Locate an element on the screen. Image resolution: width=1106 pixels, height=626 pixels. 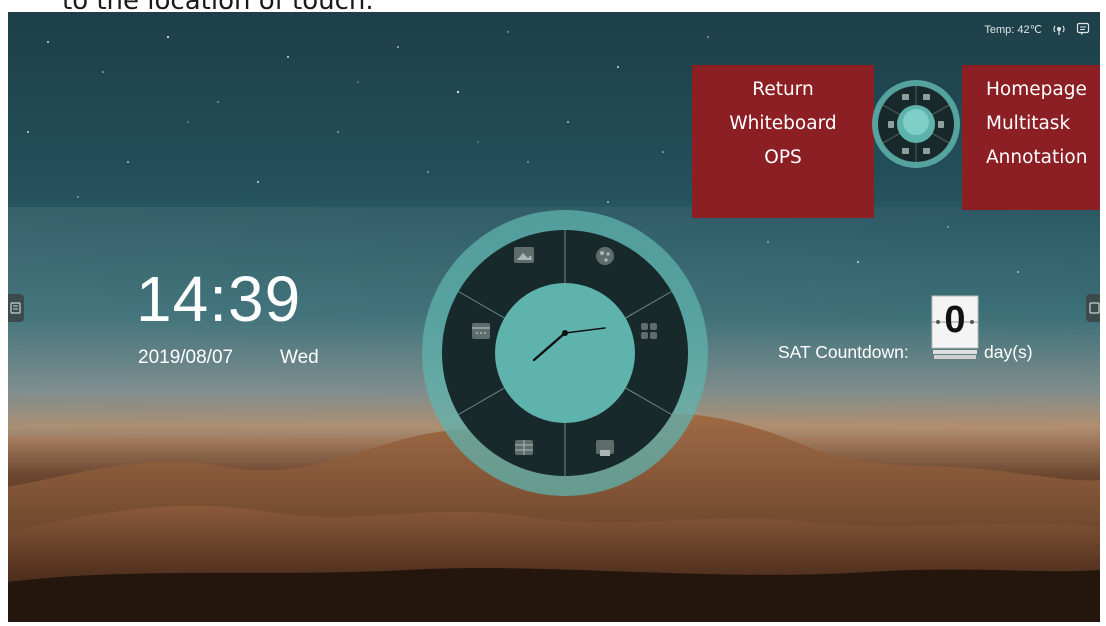
clock-time: 14:39 is located at coordinates (219, 299).